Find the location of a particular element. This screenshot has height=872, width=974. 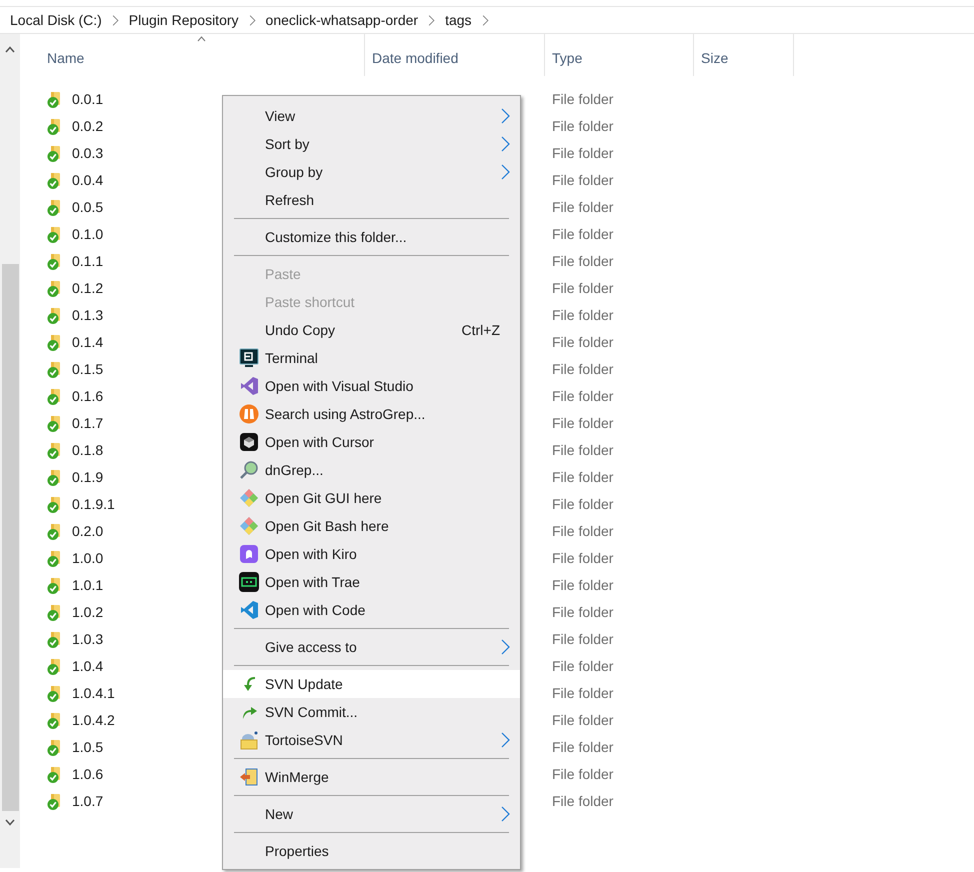

folder-name: 0.0.4 is located at coordinates (88, 180).